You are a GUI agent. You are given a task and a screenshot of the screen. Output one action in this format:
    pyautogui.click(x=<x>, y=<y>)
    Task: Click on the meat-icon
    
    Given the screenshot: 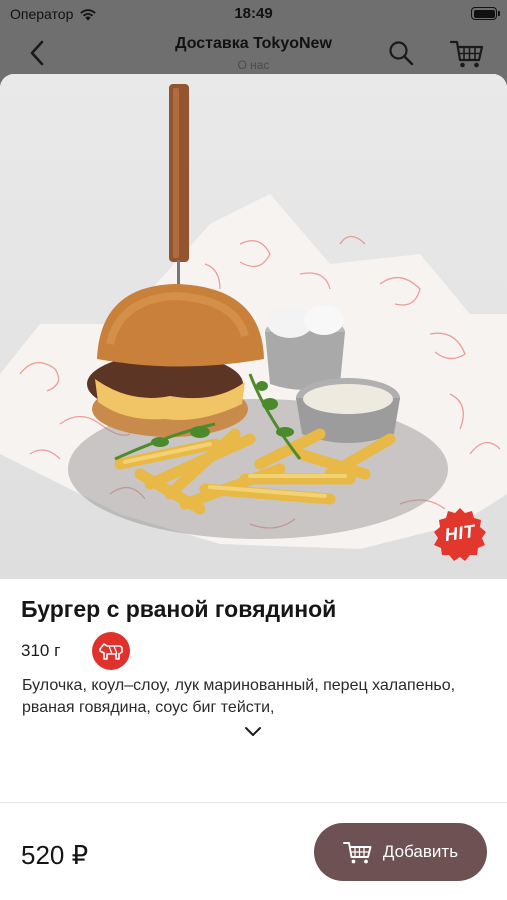 What is the action you would take?
    pyautogui.click(x=111, y=651)
    